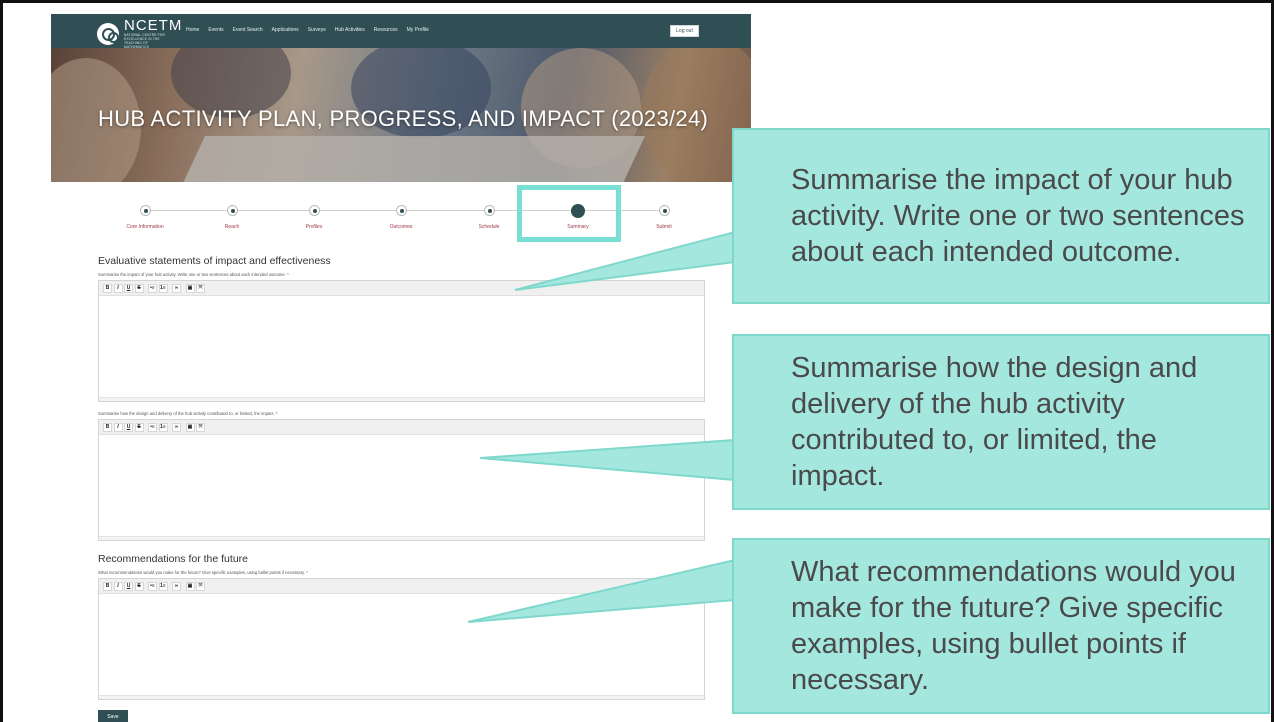 The width and height of the screenshot is (1274, 722). I want to click on nav-link-event-search: Event Search, so click(248, 30).